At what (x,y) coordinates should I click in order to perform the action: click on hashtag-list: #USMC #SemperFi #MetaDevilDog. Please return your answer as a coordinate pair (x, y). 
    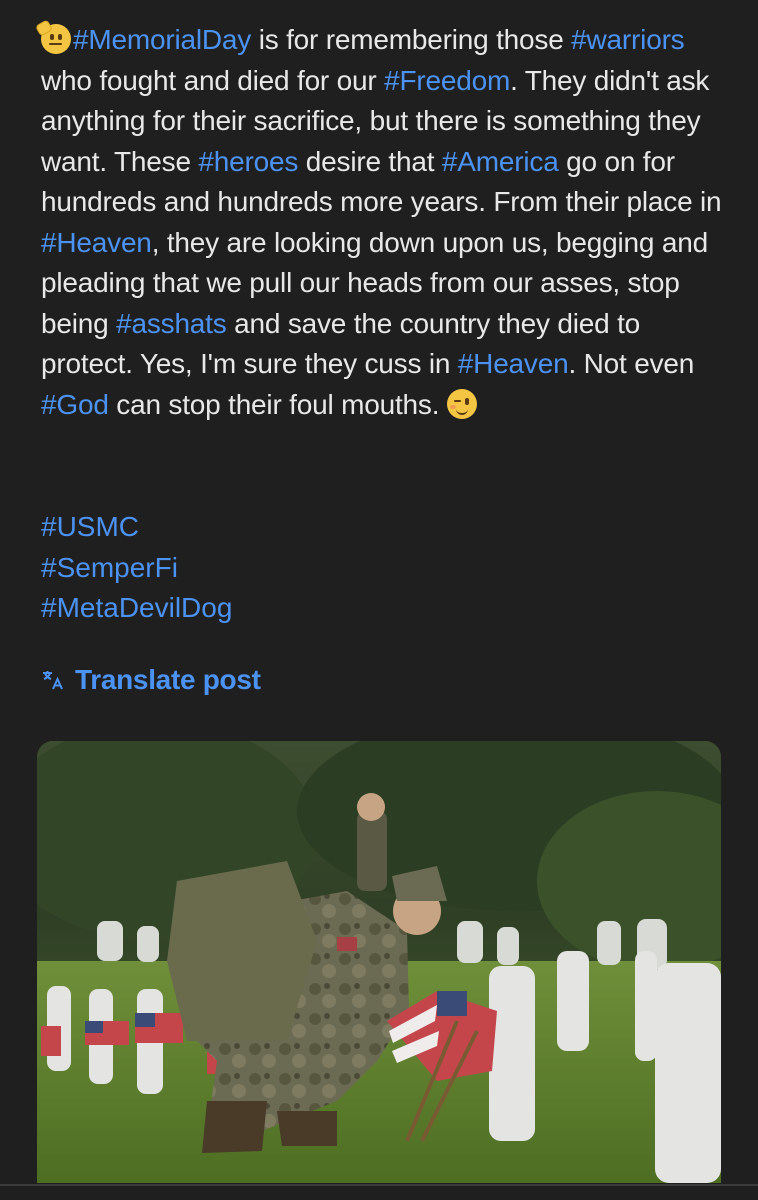
    Looking at the image, I should click on (136, 568).